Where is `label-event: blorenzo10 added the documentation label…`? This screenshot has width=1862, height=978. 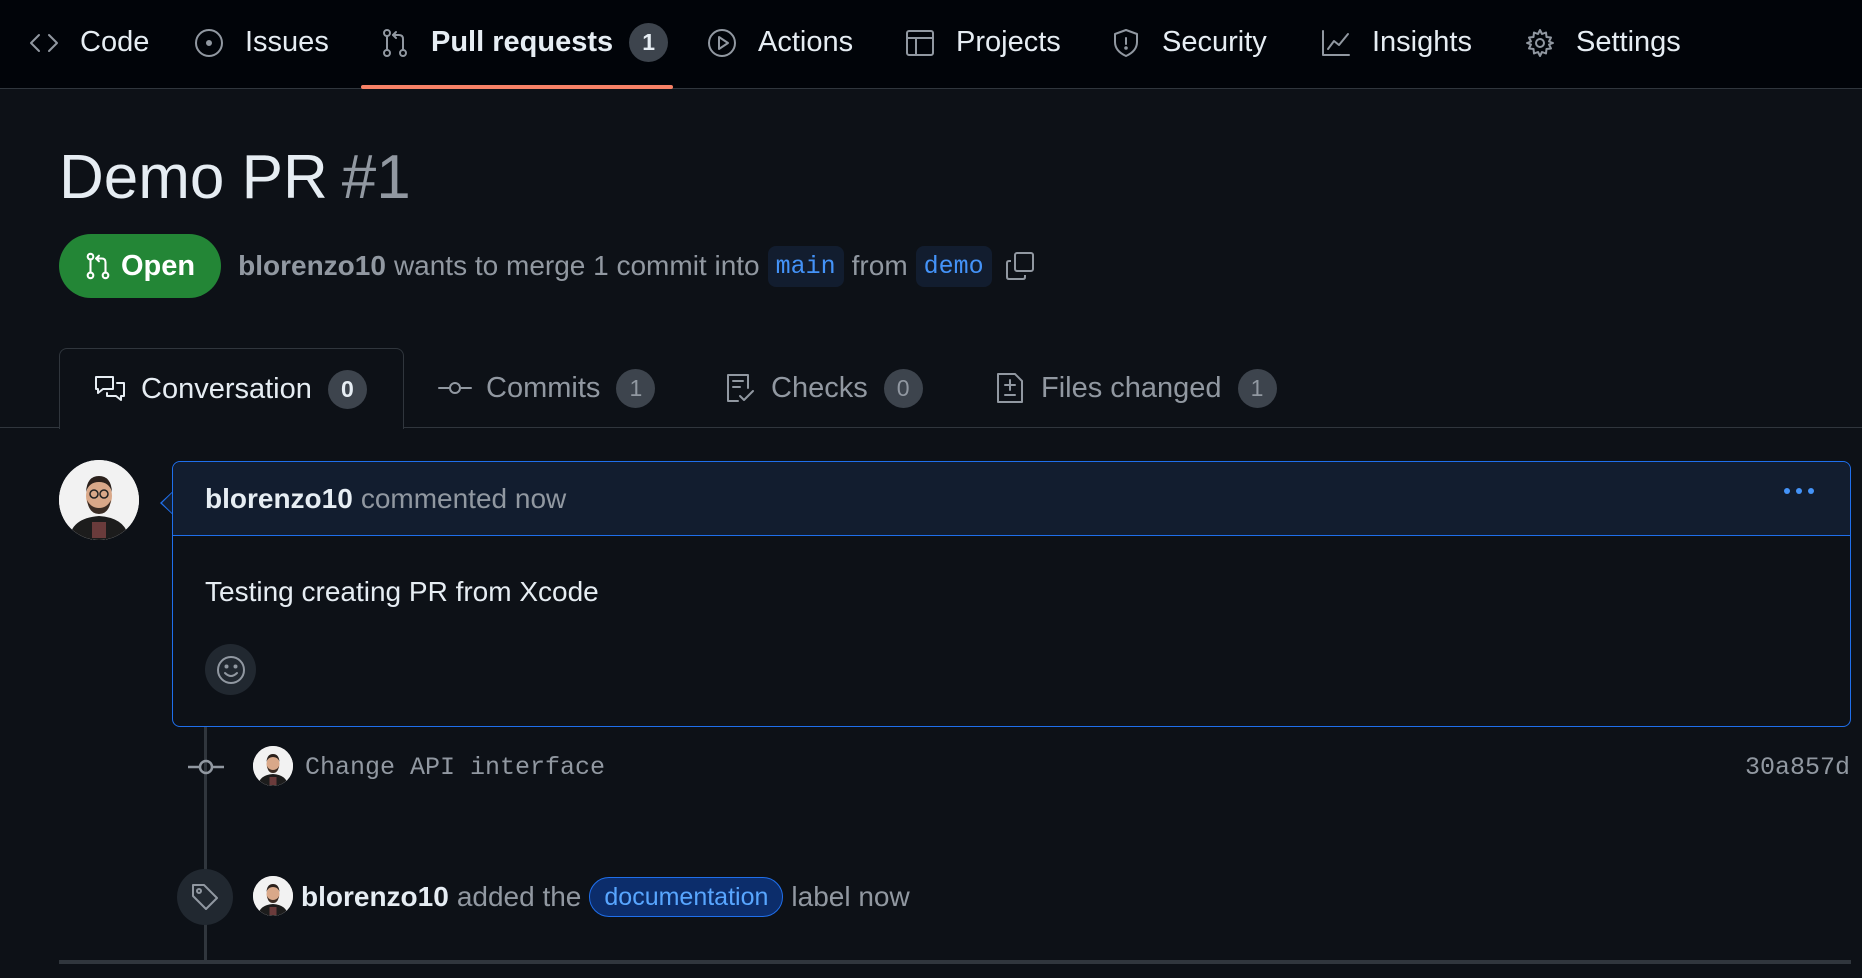 label-event: blorenzo10 added the documentation label… is located at coordinates (605, 897).